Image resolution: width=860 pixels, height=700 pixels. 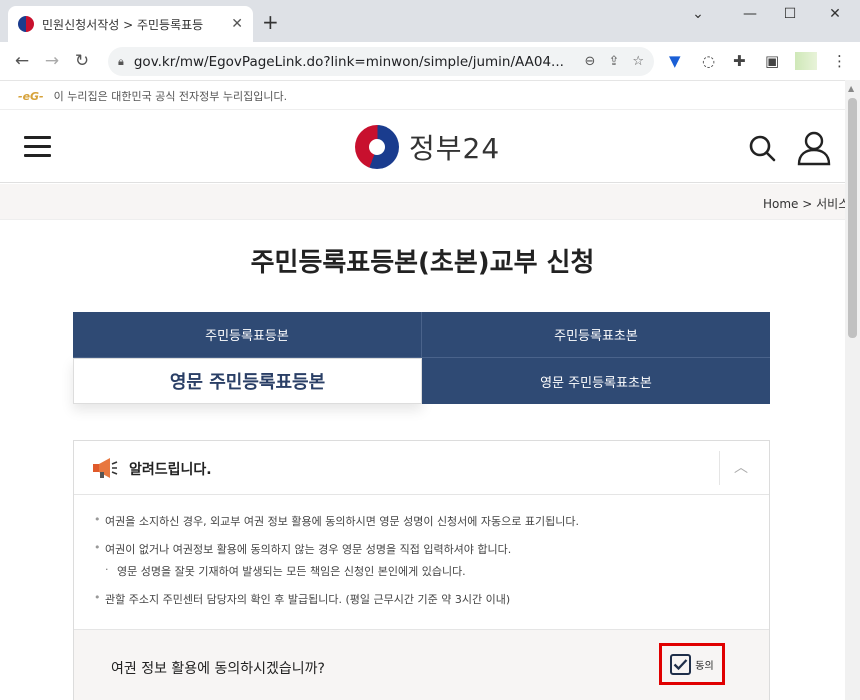 I want to click on notice-header: 알려드립니다. ︿, so click(x=421, y=468).